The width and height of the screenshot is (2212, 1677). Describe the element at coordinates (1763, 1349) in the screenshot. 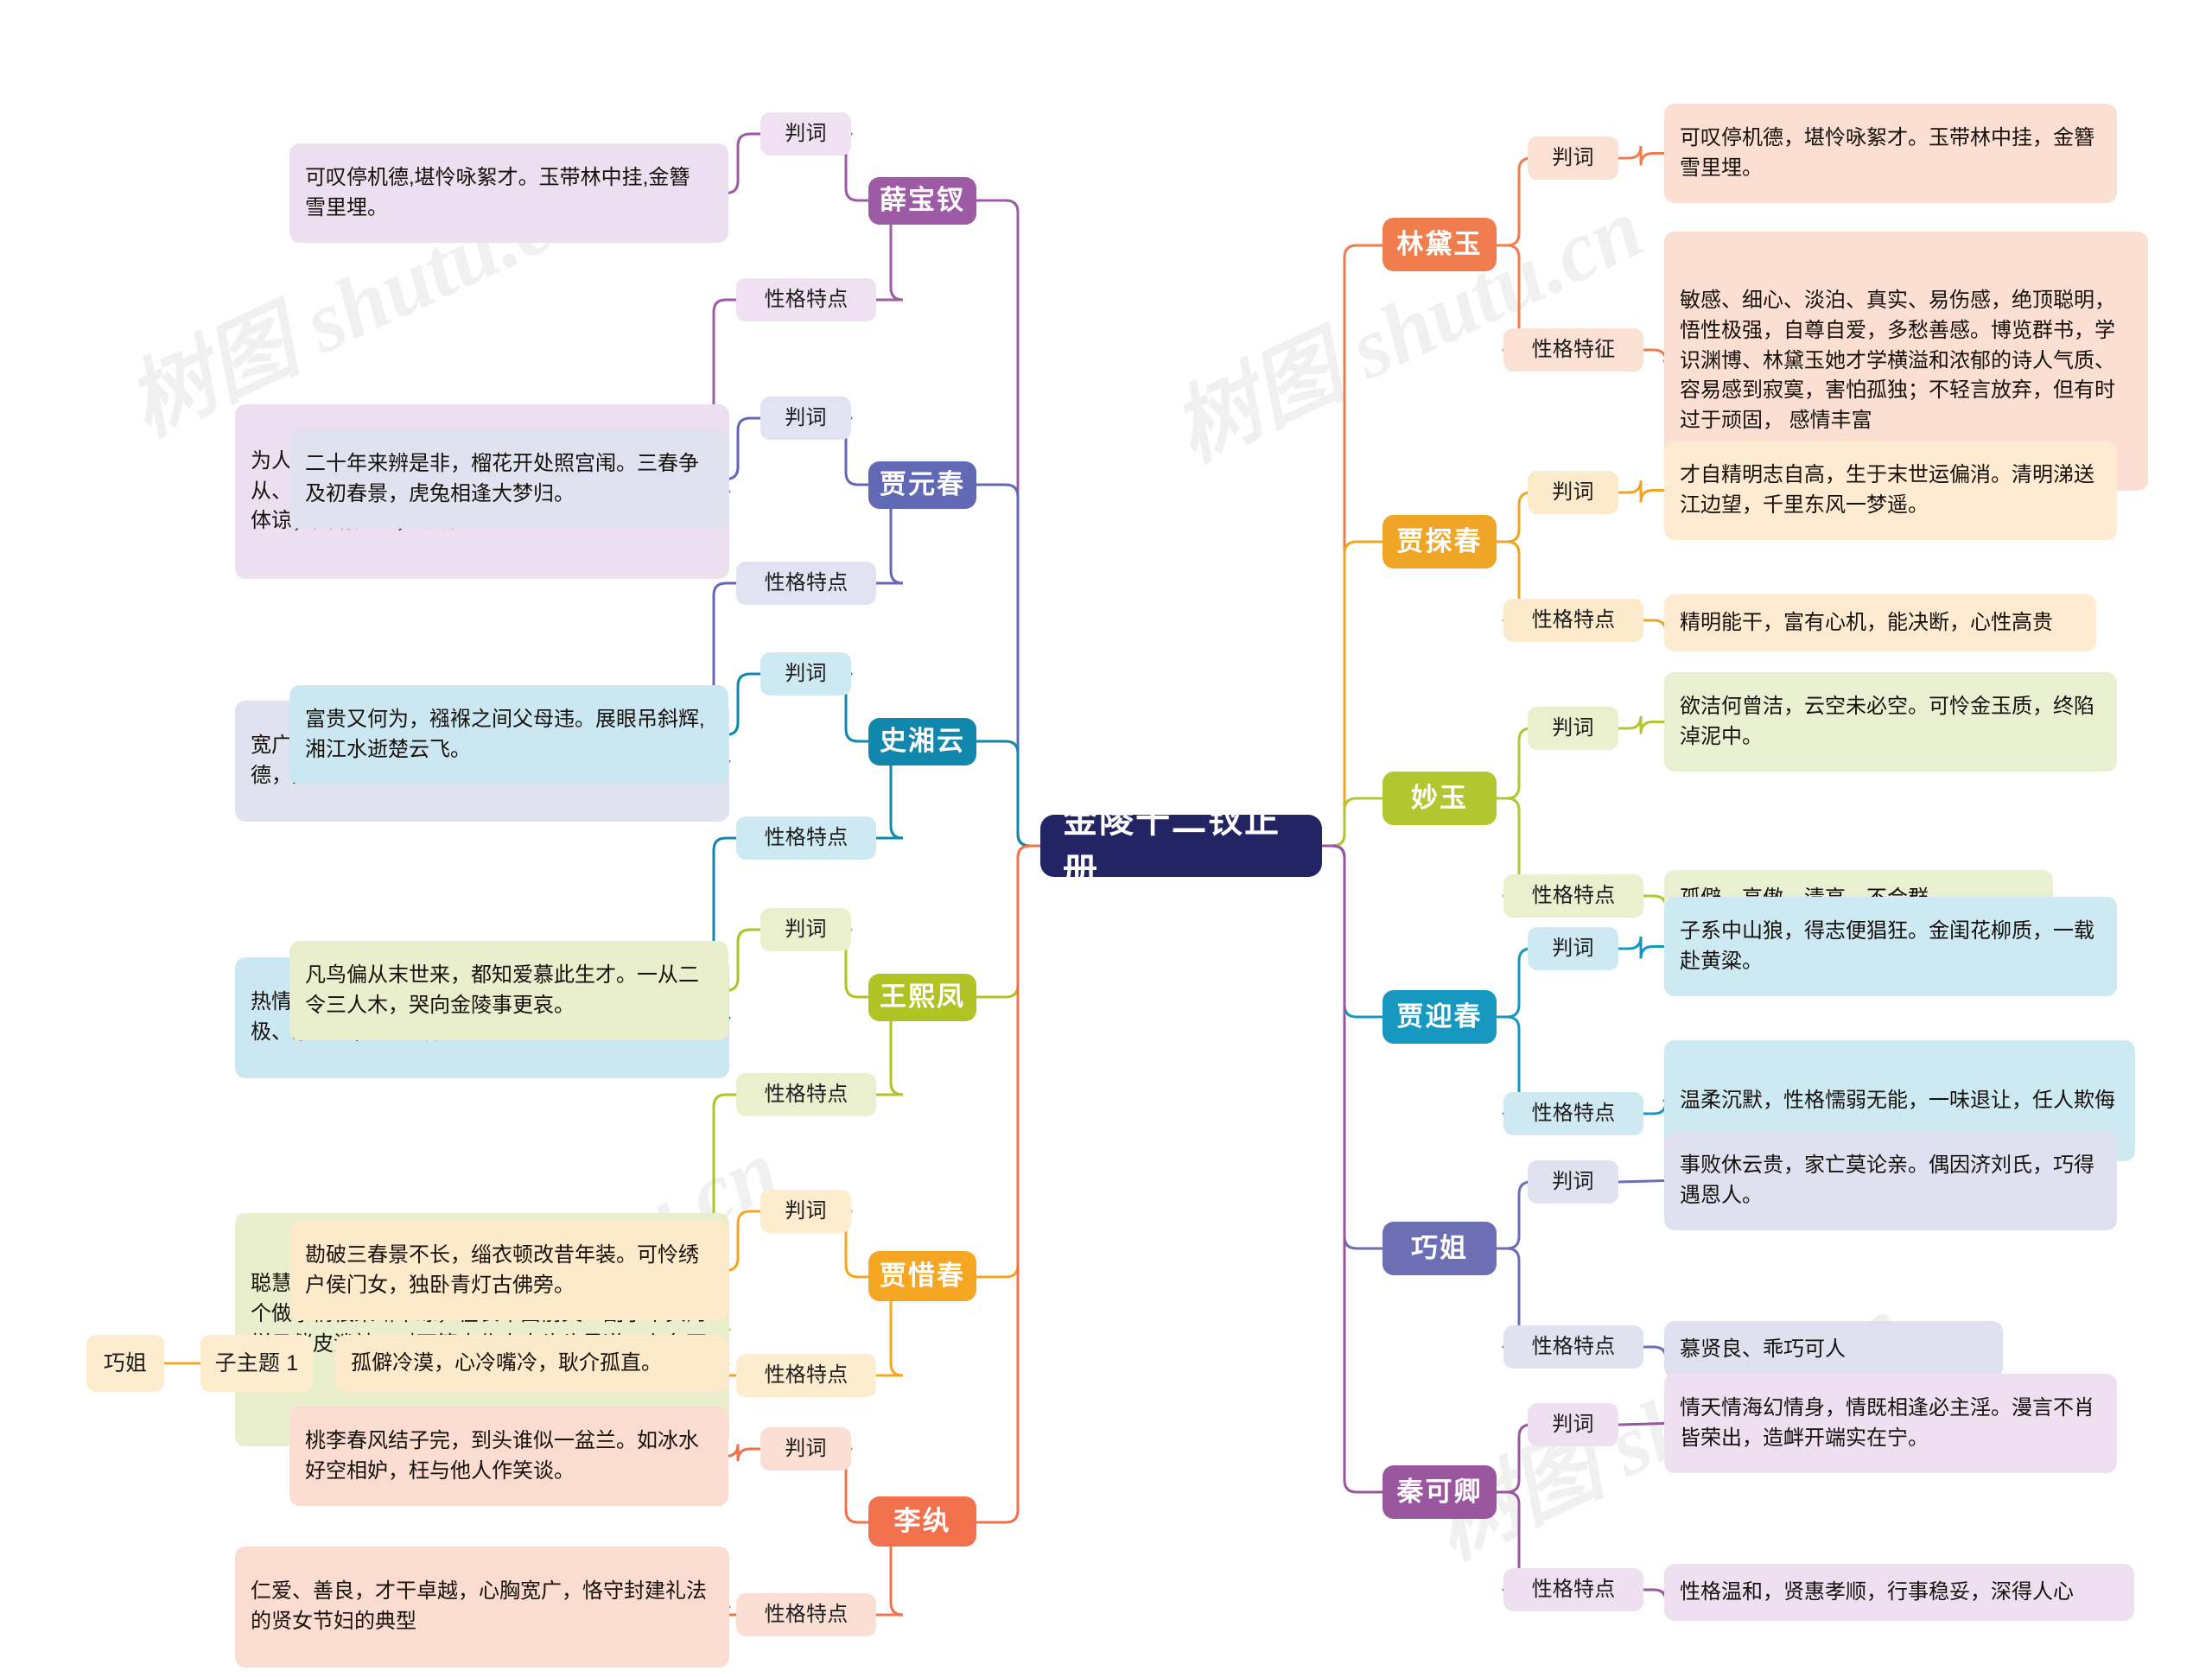

I see `rbranch-4-item-1-text-label: 慕贤良、乖巧可人` at that location.